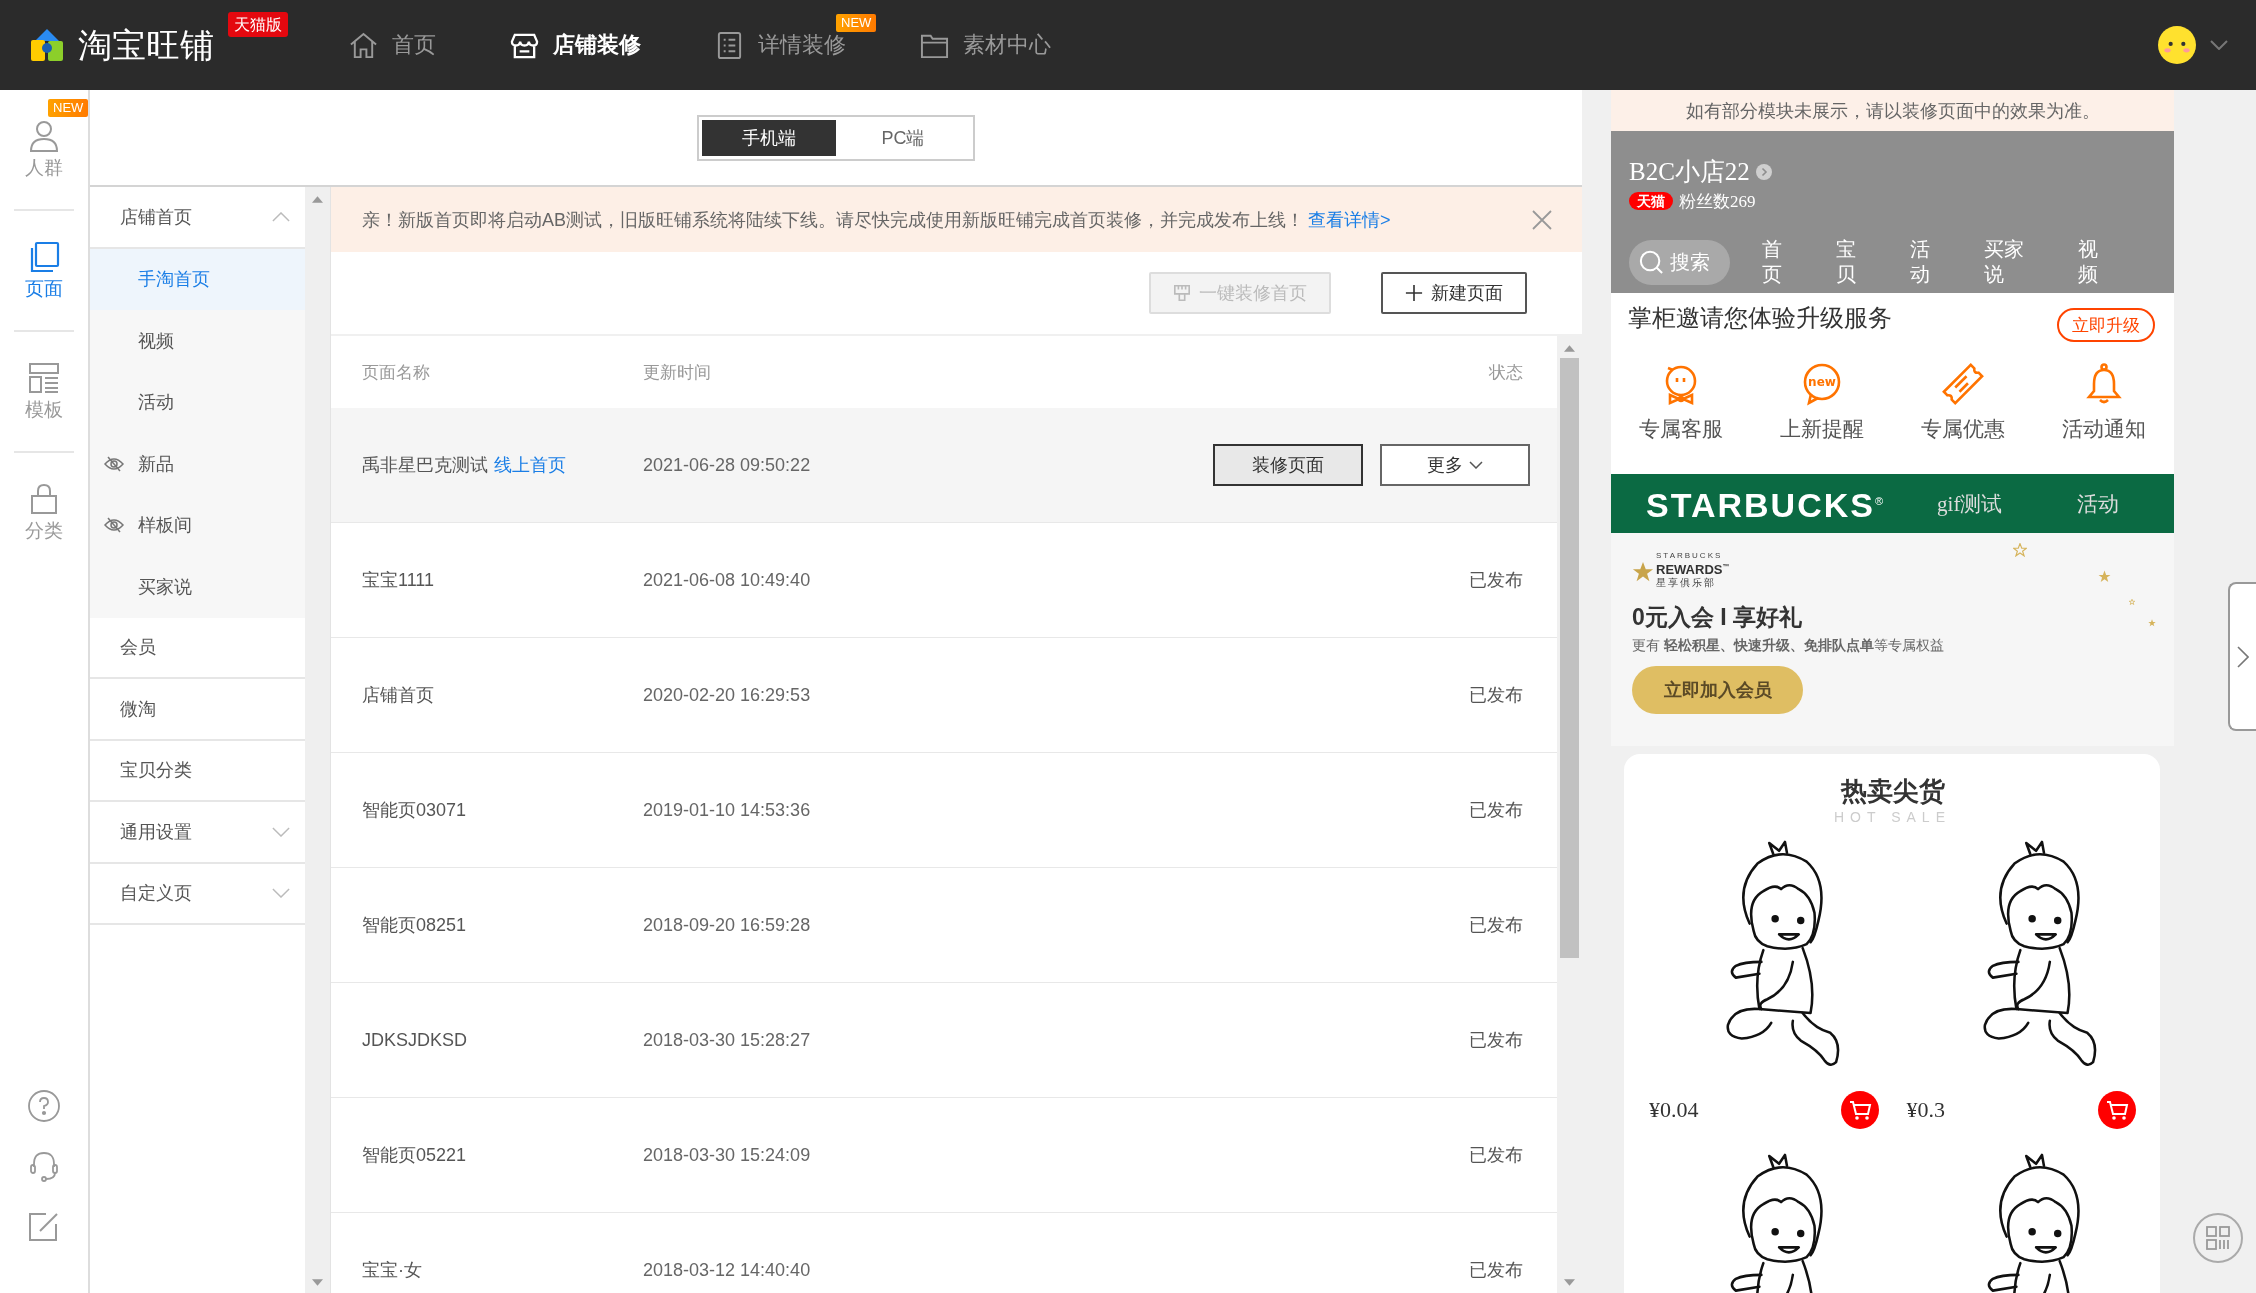 This screenshot has height=1293, width=2256. Describe the element at coordinates (197, 464) in the screenshot. I see `tree-item: 新品` at that location.